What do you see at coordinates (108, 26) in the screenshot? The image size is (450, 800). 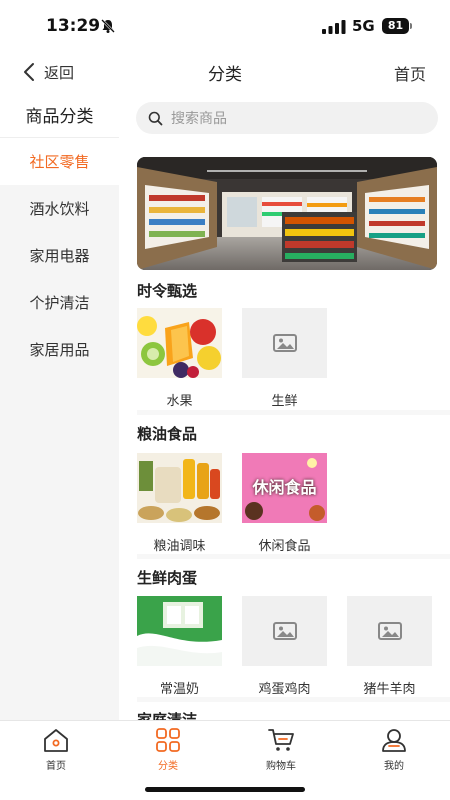 I see `bell-muted-icon` at bounding box center [108, 26].